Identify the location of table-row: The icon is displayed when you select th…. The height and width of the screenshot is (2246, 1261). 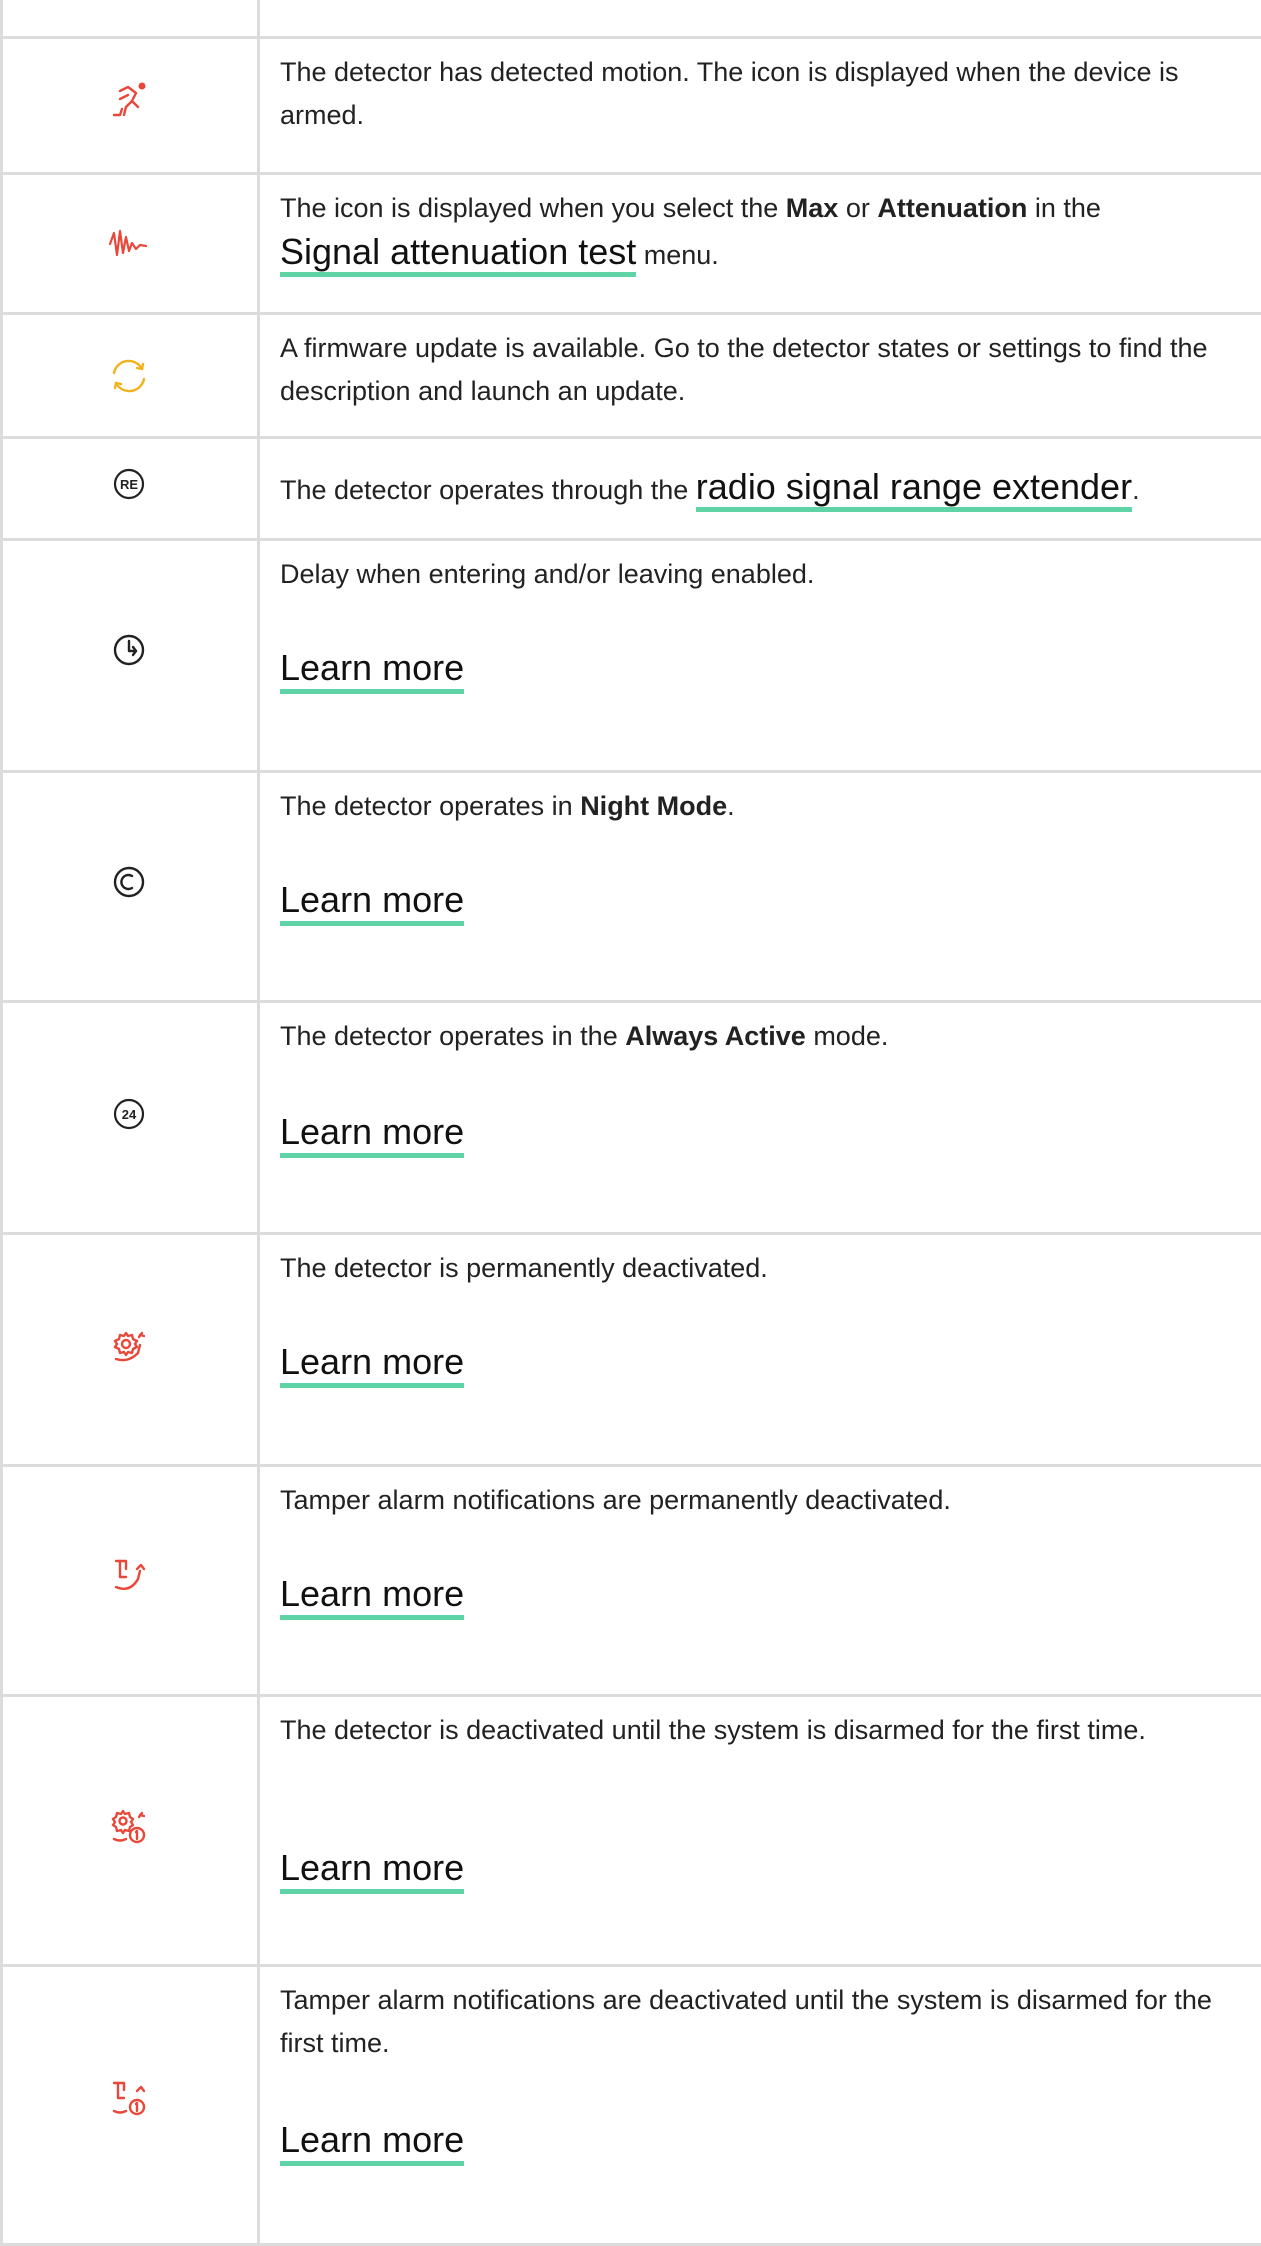
(630, 242).